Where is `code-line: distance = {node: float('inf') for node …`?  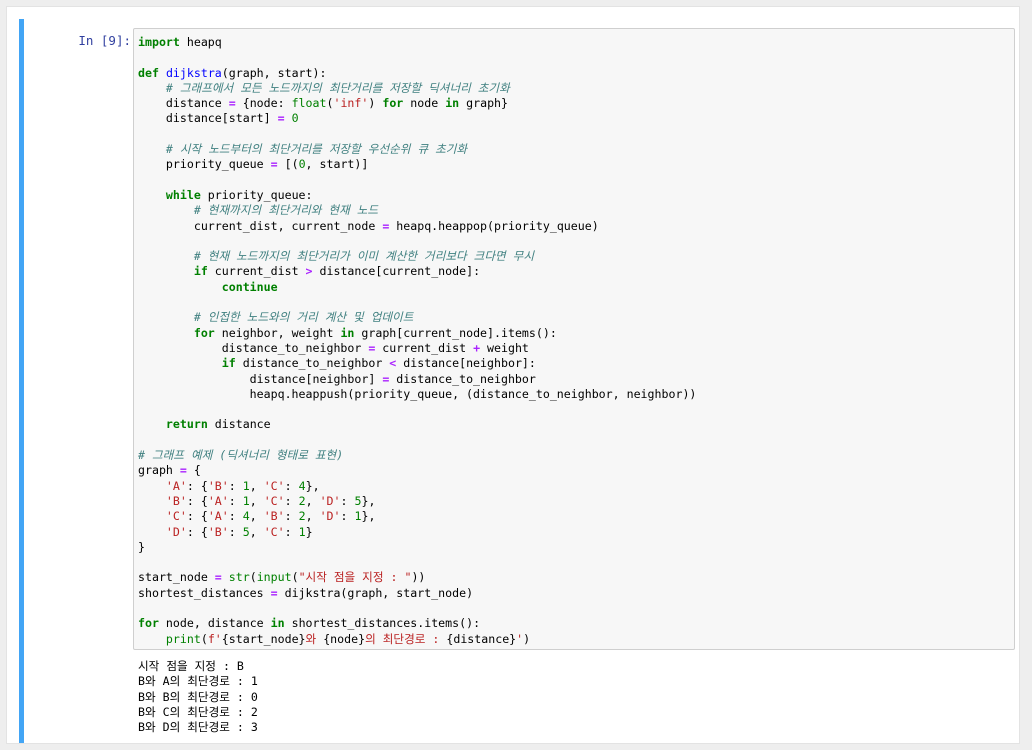
code-line: distance = {node: float('inf') for node … is located at coordinates (417, 103).